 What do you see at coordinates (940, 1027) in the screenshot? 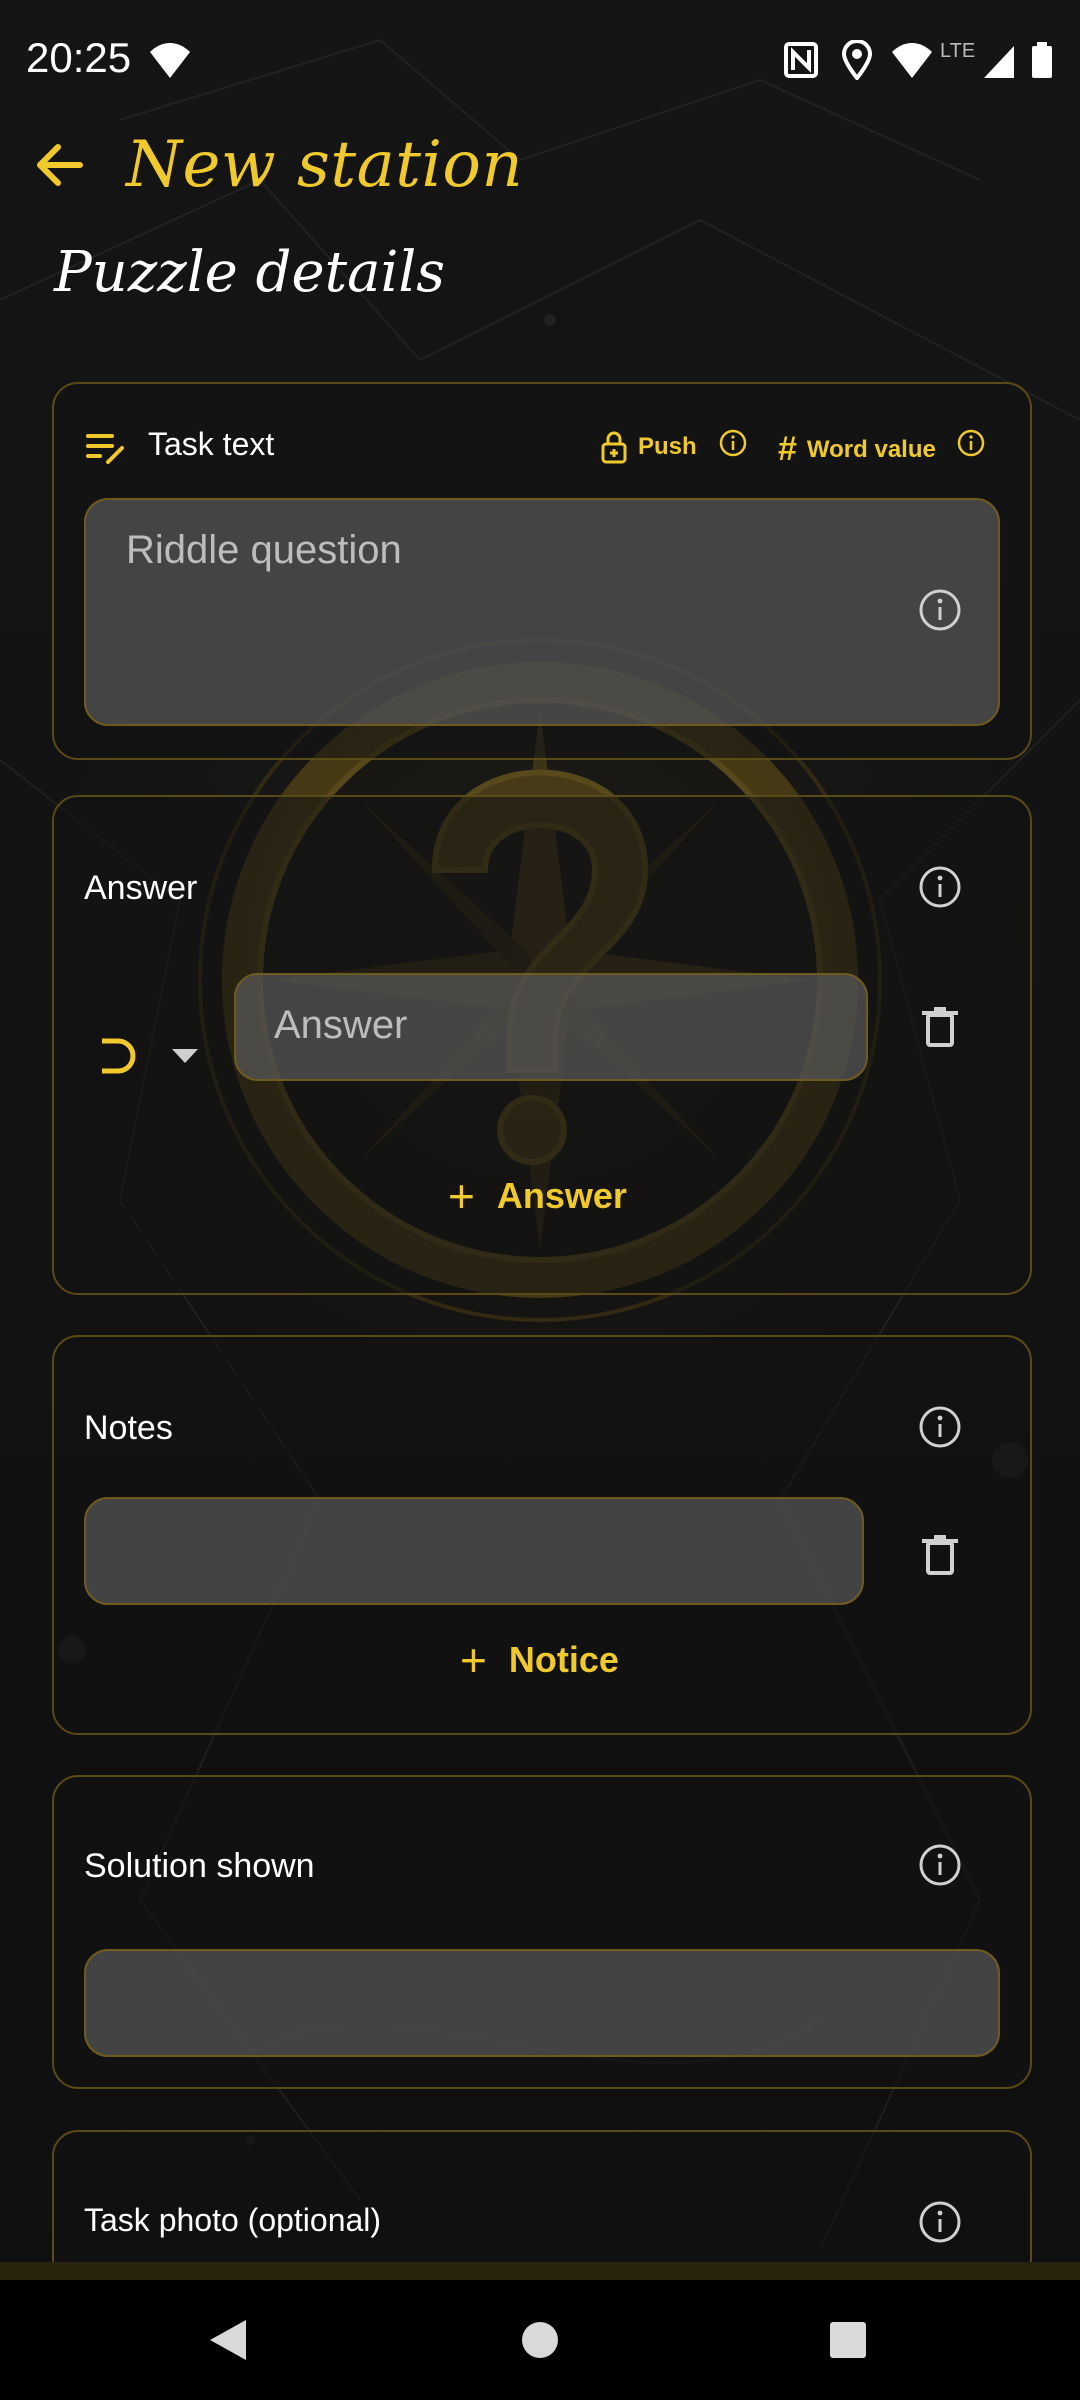
I see `delete-answer-icon` at bounding box center [940, 1027].